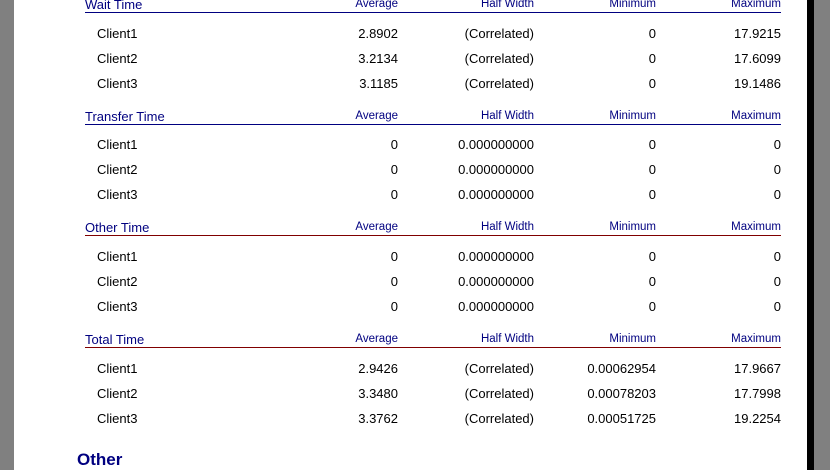 This screenshot has width=830, height=470. Describe the element at coordinates (378, 58) in the screenshot. I see `row-average: 3.2134` at that location.